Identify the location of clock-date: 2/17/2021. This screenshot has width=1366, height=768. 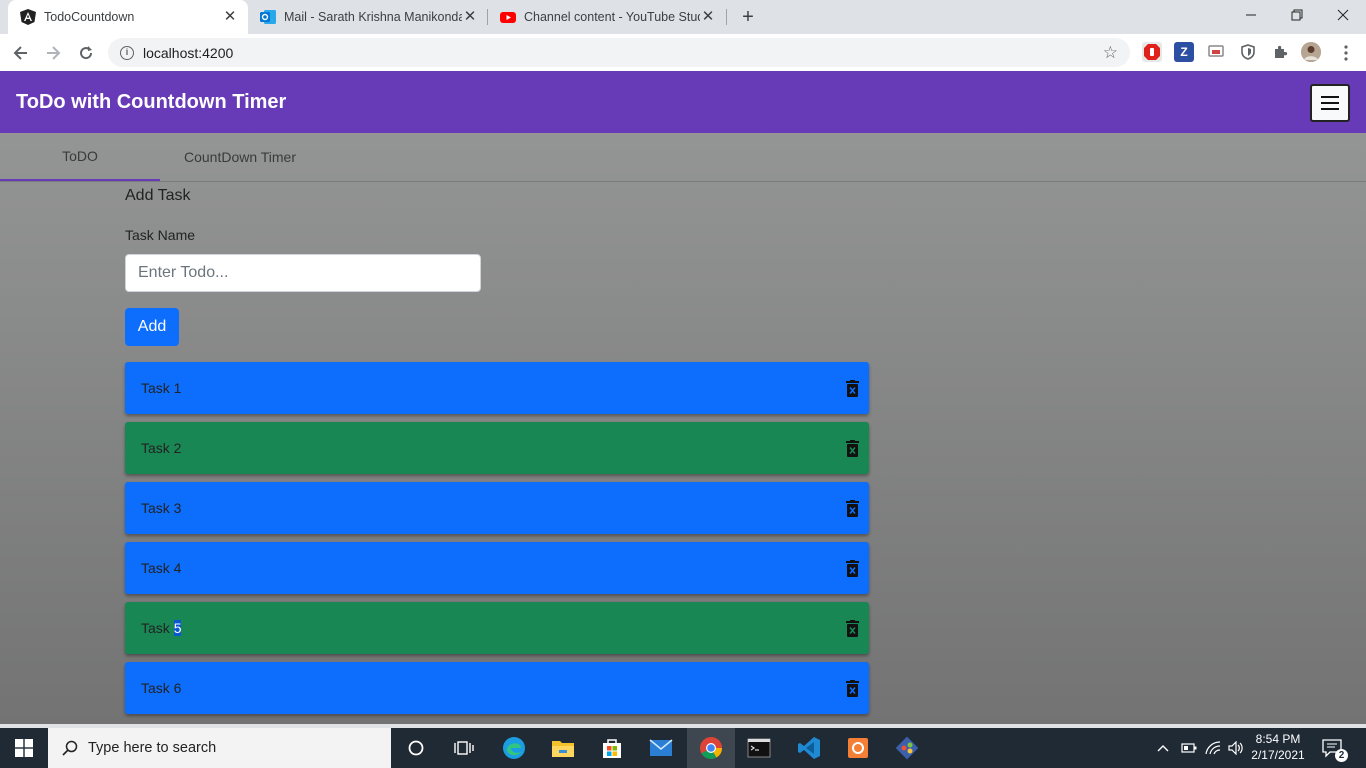
(1278, 755).